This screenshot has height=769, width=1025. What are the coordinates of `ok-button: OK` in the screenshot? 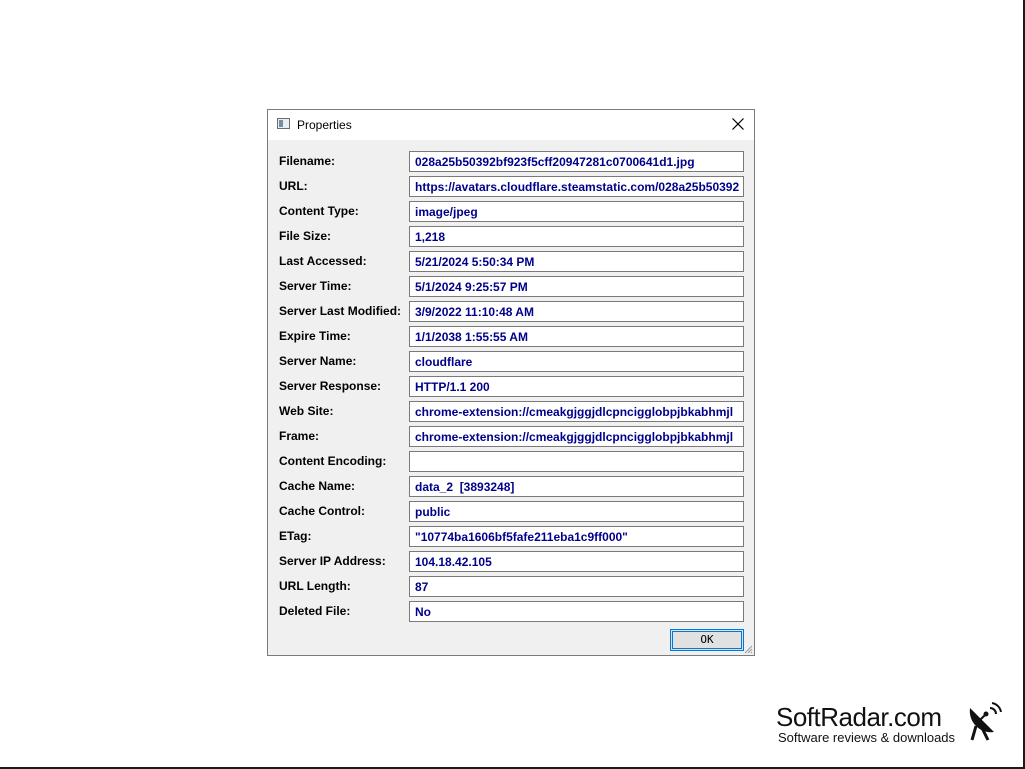 It's located at (707, 640).